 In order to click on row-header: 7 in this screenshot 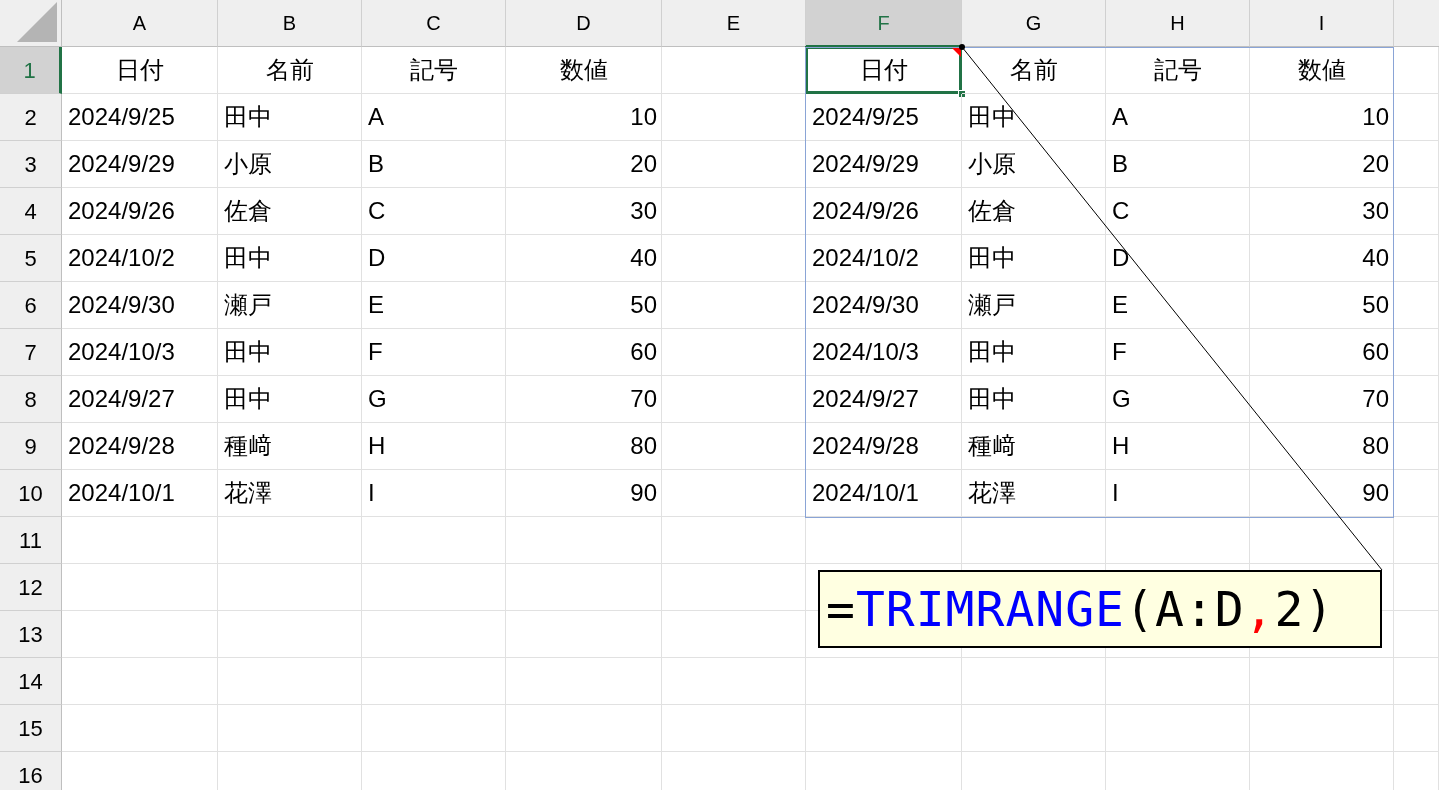, I will do `click(31, 352)`.